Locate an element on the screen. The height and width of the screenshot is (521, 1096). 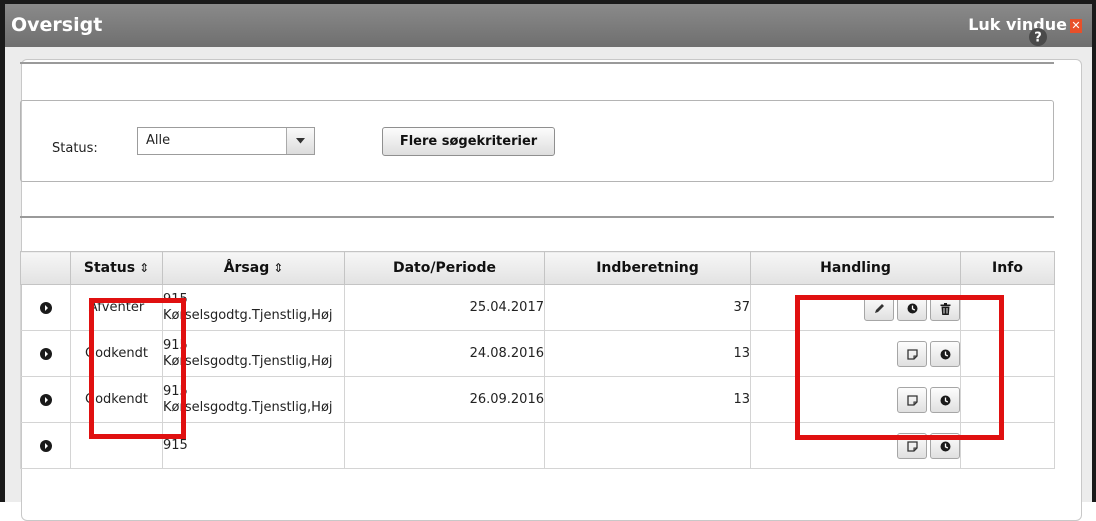
row-dato is located at coordinates (444, 445).